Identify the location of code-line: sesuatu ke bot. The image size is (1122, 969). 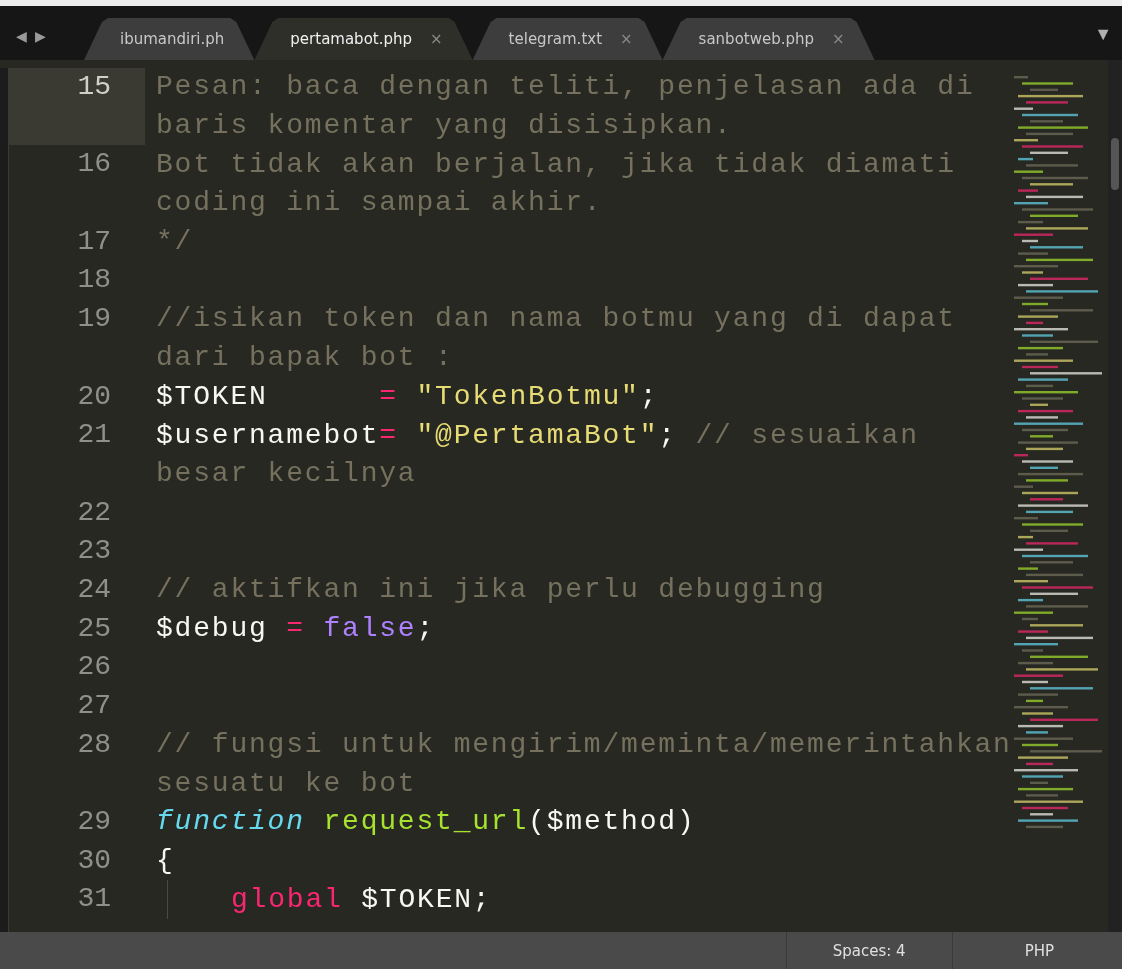
(286, 783).